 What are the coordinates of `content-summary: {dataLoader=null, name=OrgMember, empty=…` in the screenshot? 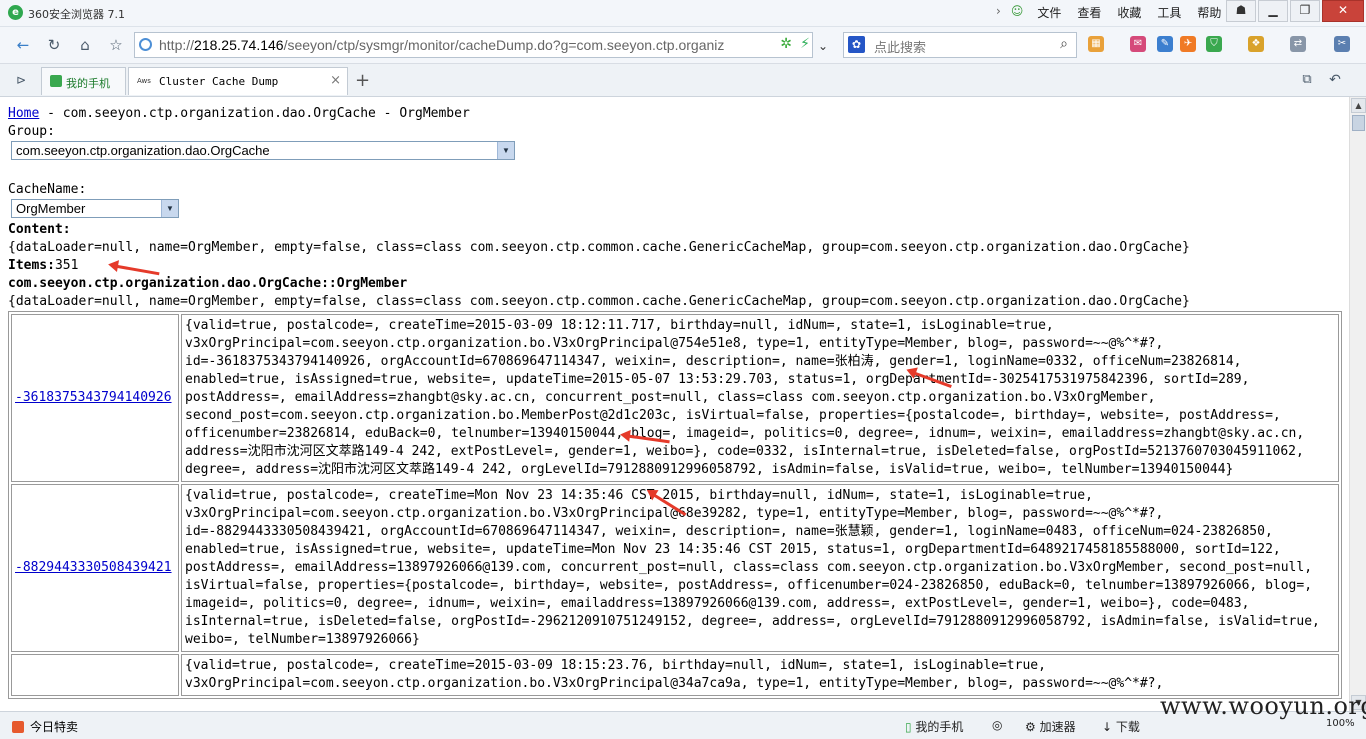 It's located at (599, 247).